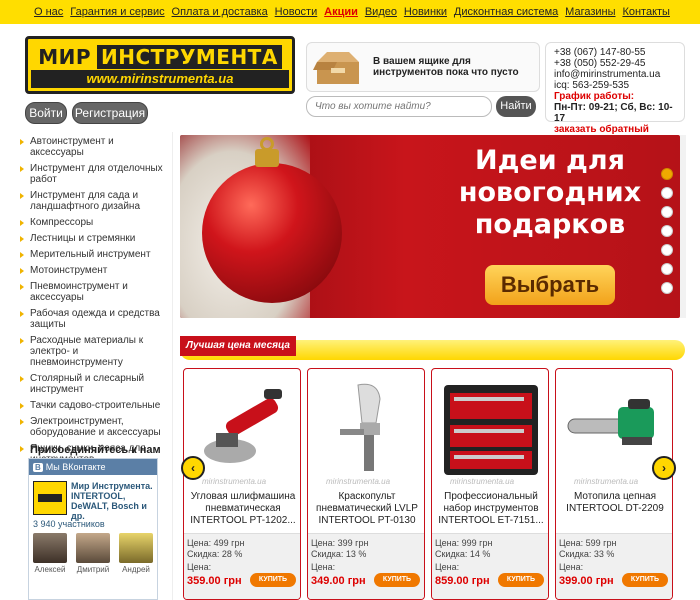 The width and height of the screenshot is (700, 600). Describe the element at coordinates (193, 468) in the screenshot. I see `carousel-prev-arrow-icon: ‹` at that location.